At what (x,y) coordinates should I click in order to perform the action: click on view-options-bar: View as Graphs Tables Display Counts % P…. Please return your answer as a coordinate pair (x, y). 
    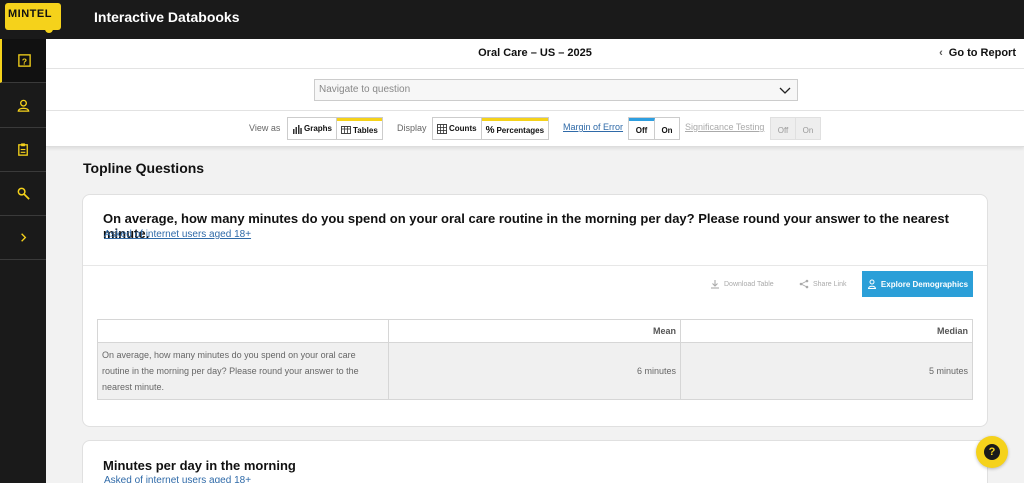
    Looking at the image, I should click on (535, 129).